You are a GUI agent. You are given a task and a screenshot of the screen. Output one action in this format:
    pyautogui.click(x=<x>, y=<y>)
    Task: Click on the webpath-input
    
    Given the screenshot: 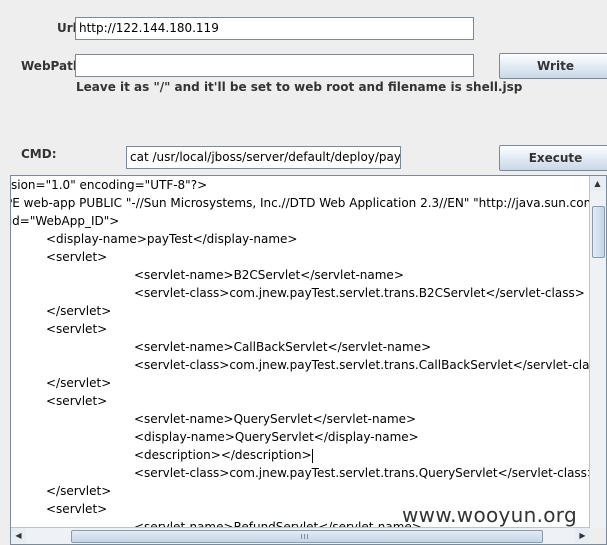 What is the action you would take?
    pyautogui.click(x=274, y=65)
    